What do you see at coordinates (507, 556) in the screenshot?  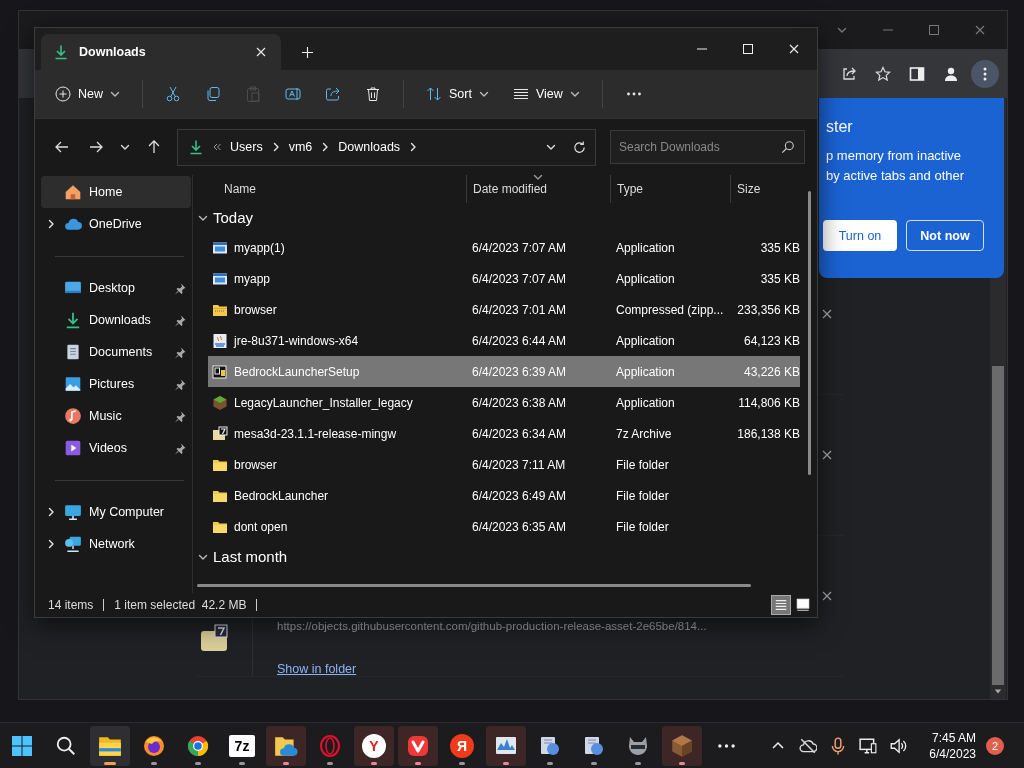 I see `group-header: Last month` at bounding box center [507, 556].